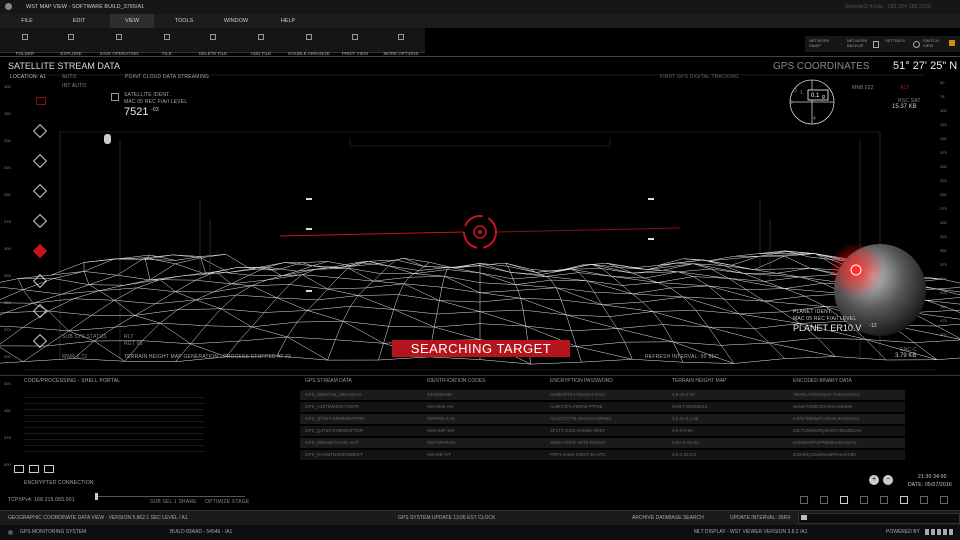  I want to click on table-cell: 9.0A-5.Y0-8A, so click(686, 442).